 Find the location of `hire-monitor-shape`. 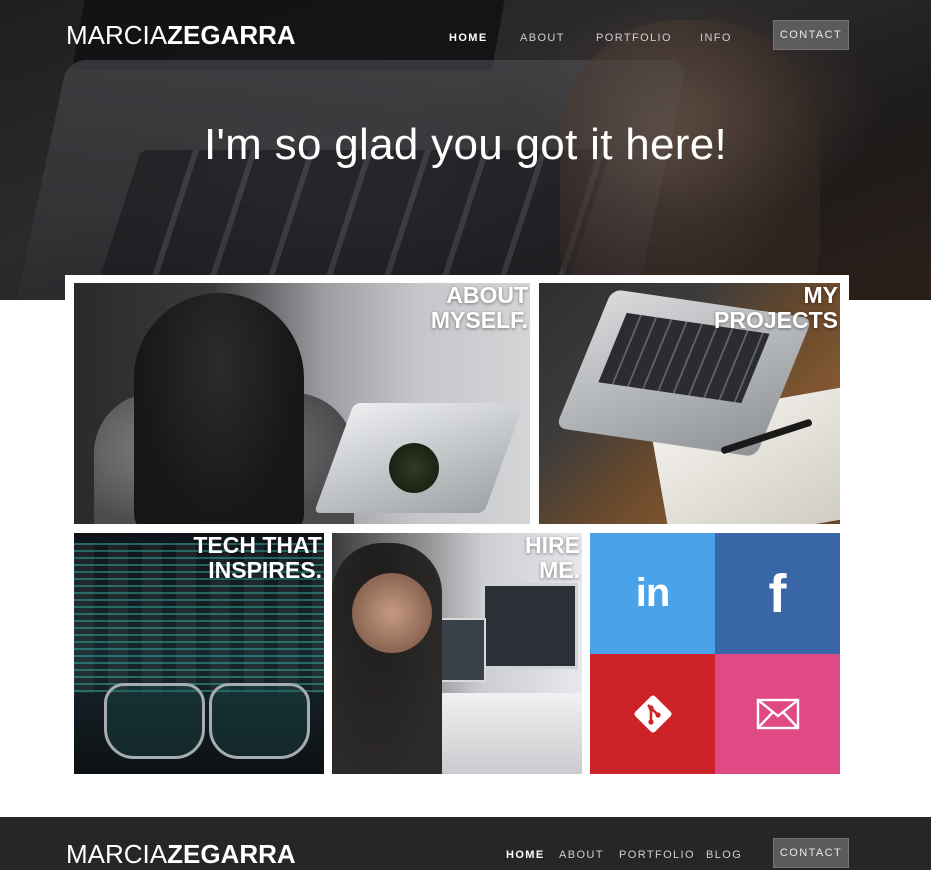

hire-monitor-shape is located at coordinates (530, 626).